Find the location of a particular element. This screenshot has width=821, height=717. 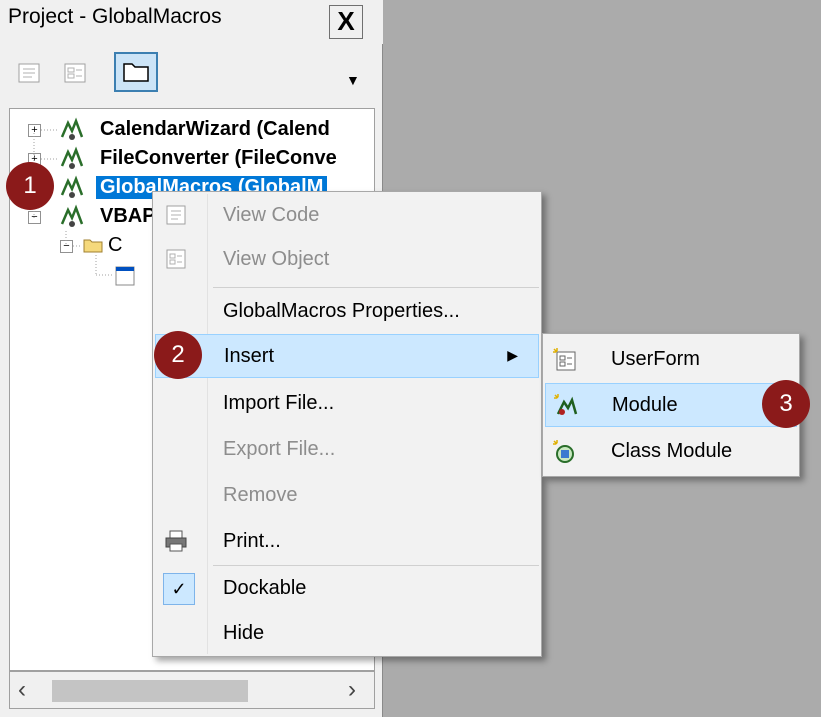

step-badge-3: 3 is located at coordinates (786, 404).